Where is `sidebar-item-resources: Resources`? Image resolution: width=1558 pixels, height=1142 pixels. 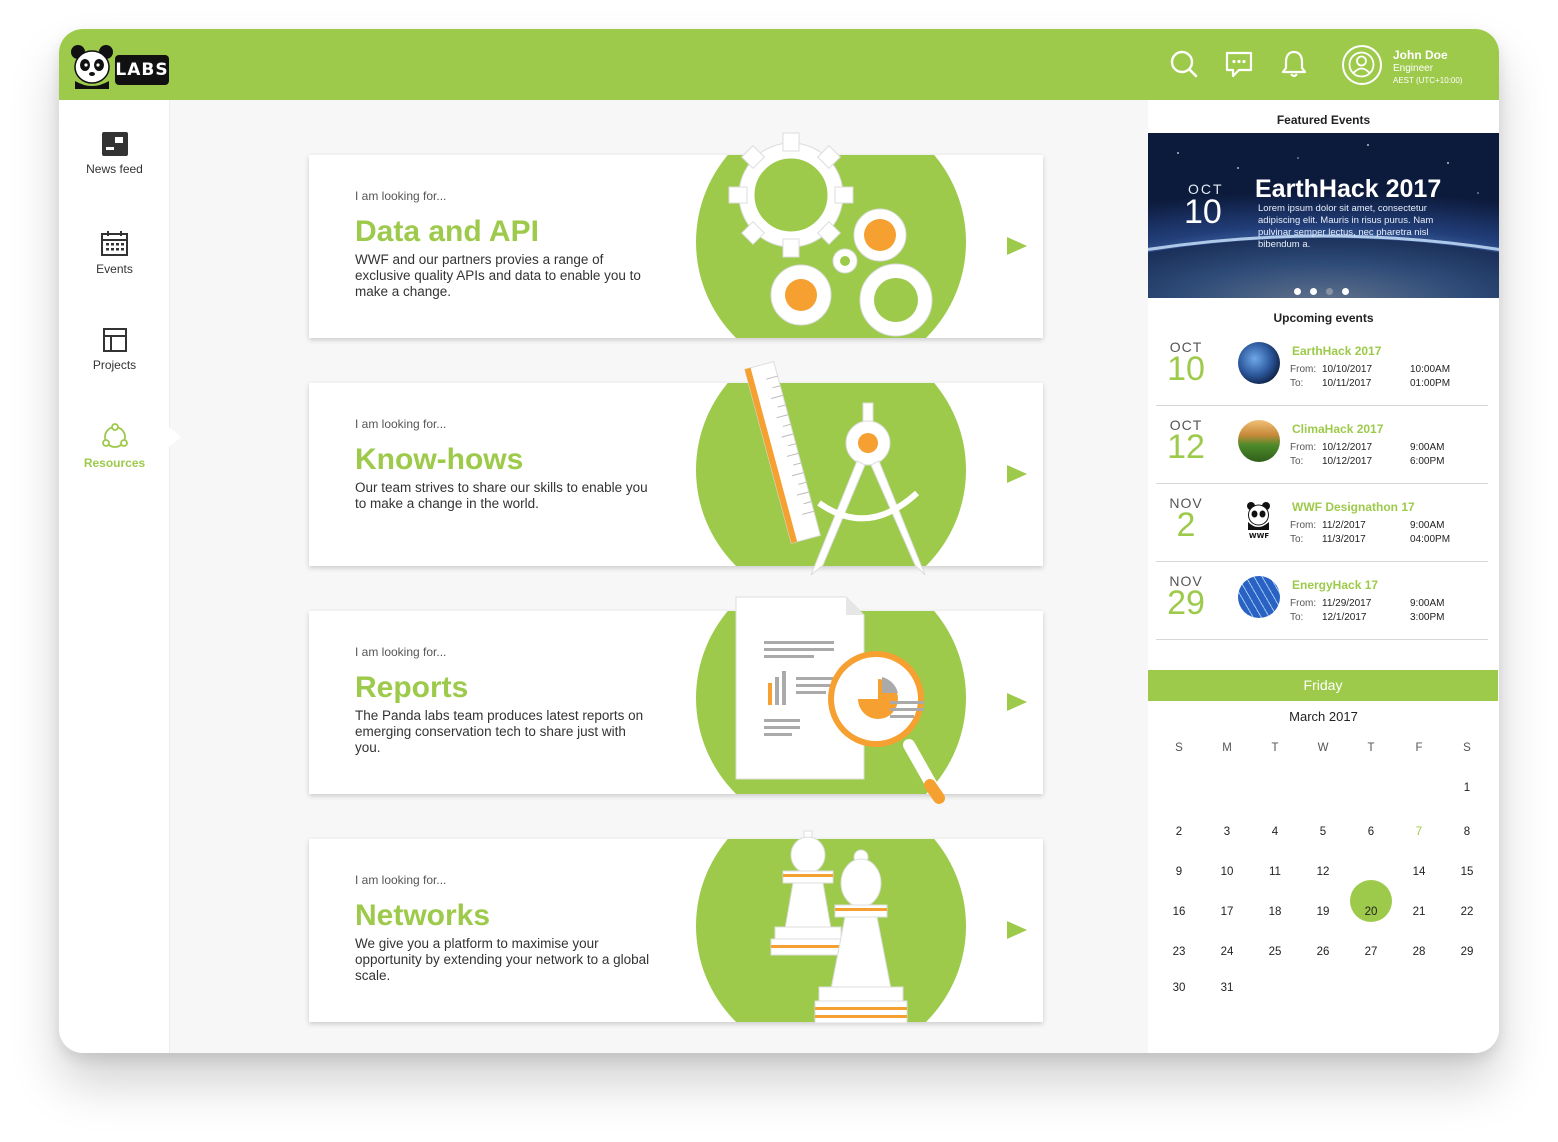 sidebar-item-resources: Resources is located at coordinates (114, 446).